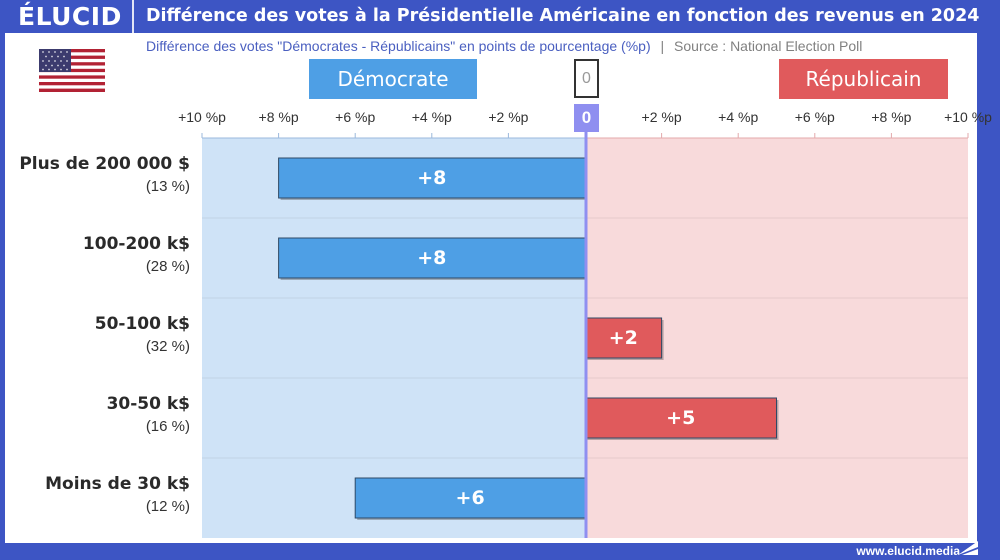 Image resolution: width=1000 pixels, height=560 pixels. Describe the element at coordinates (142, 324) in the screenshot. I see `category-name: 50-100 k$` at that location.